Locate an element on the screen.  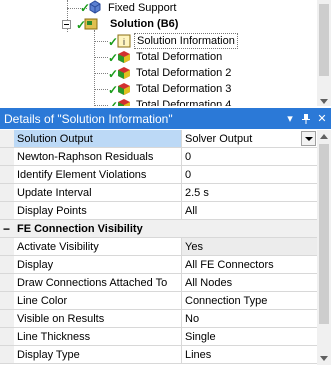
property-name: Display Points is located at coordinates (98, 210).